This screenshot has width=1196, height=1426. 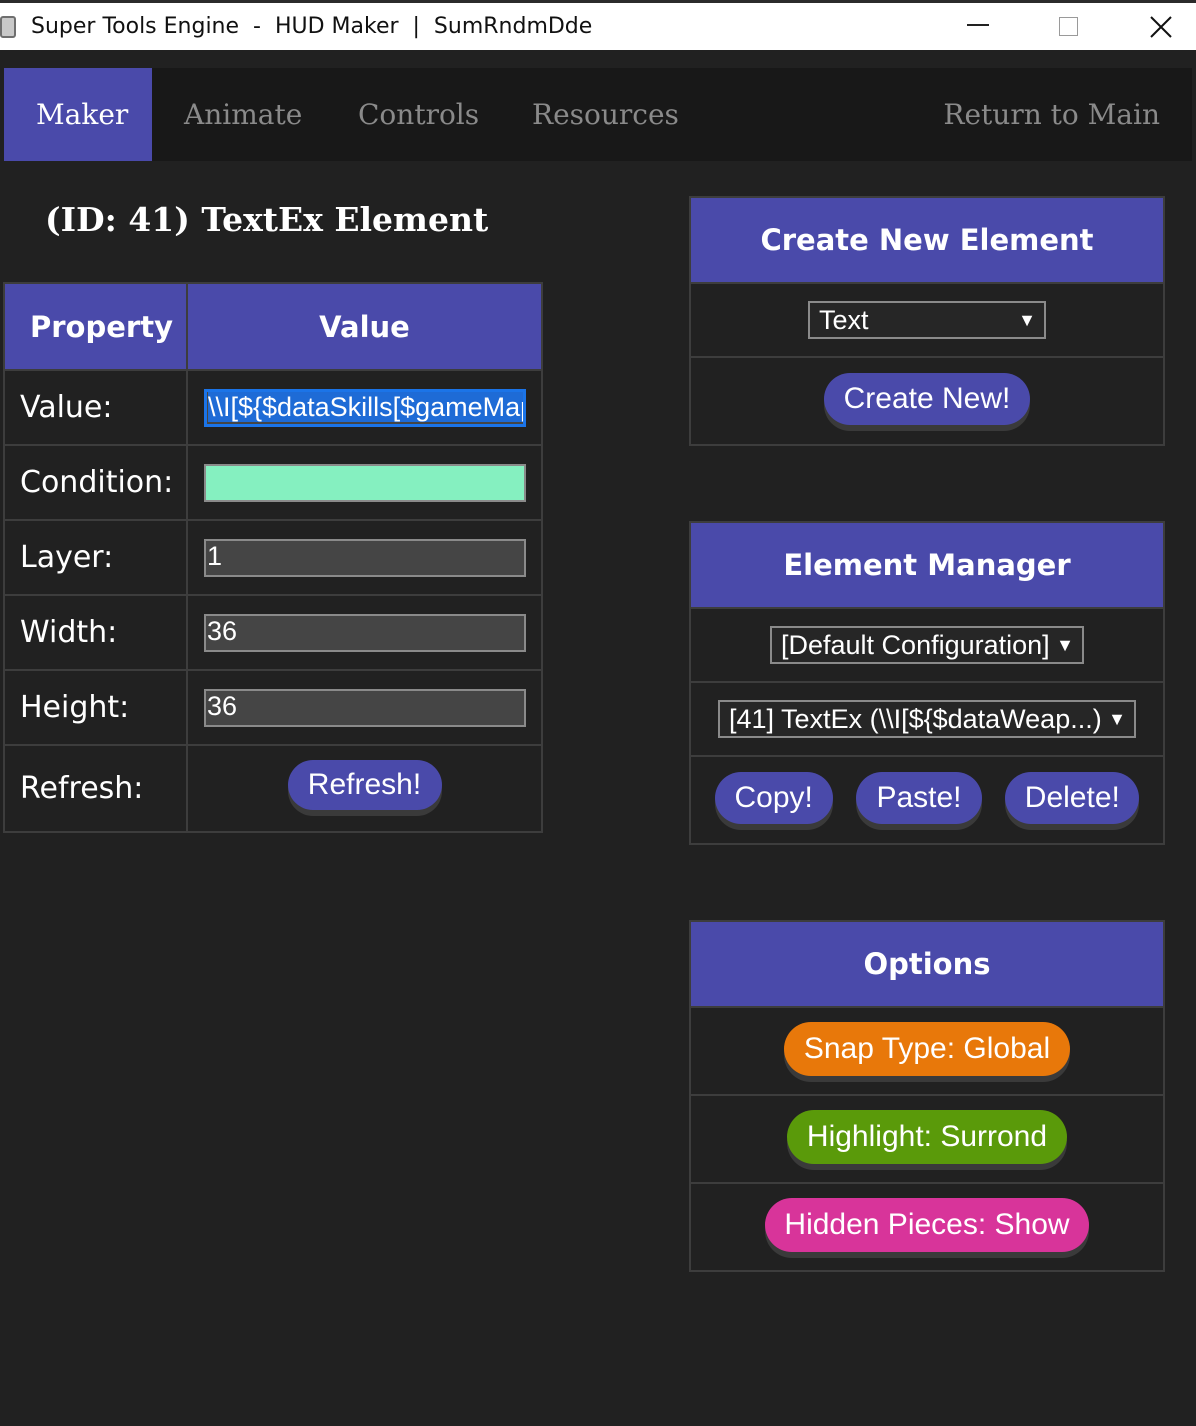 What do you see at coordinates (365, 482) in the screenshot?
I see `condition-input` at bounding box center [365, 482].